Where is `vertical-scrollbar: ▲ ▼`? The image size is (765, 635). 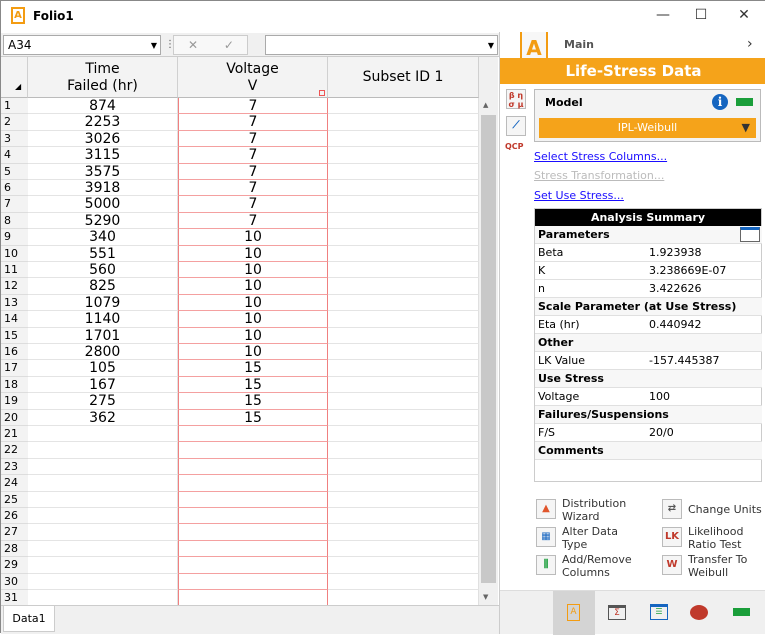
vertical-scrollbar: ▲ ▼ is located at coordinates (488, 331).